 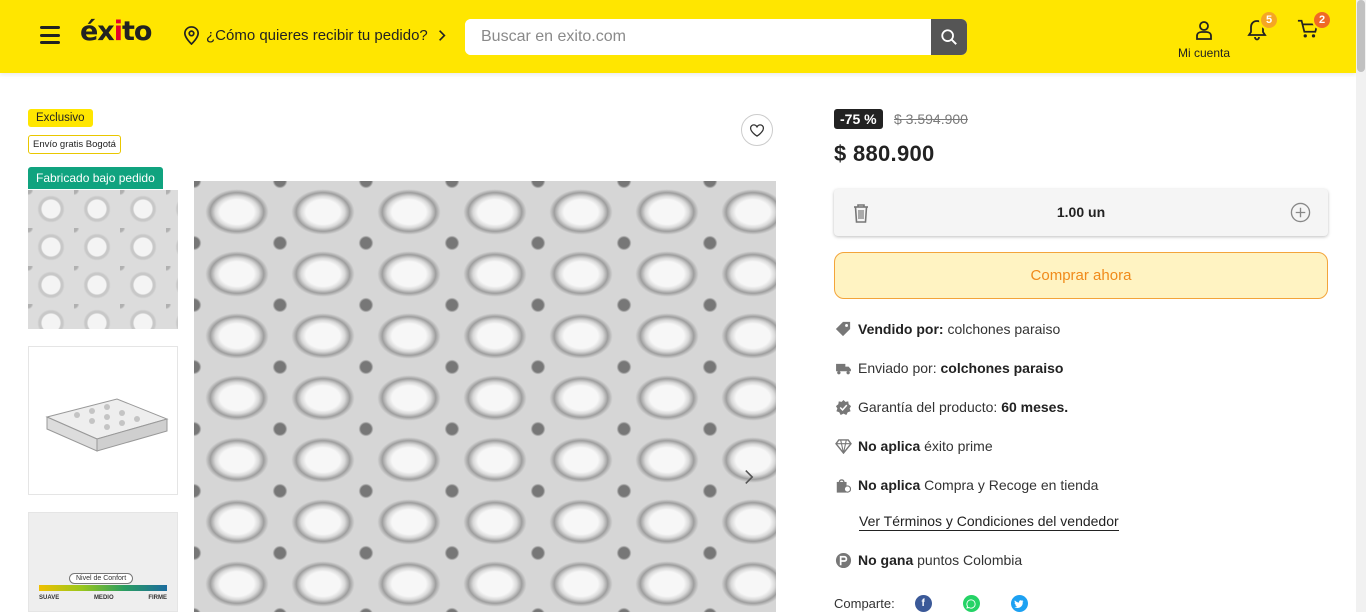 I want to click on shipped-by-row: Enviado por: colchones paraiso, so click(x=948, y=368).